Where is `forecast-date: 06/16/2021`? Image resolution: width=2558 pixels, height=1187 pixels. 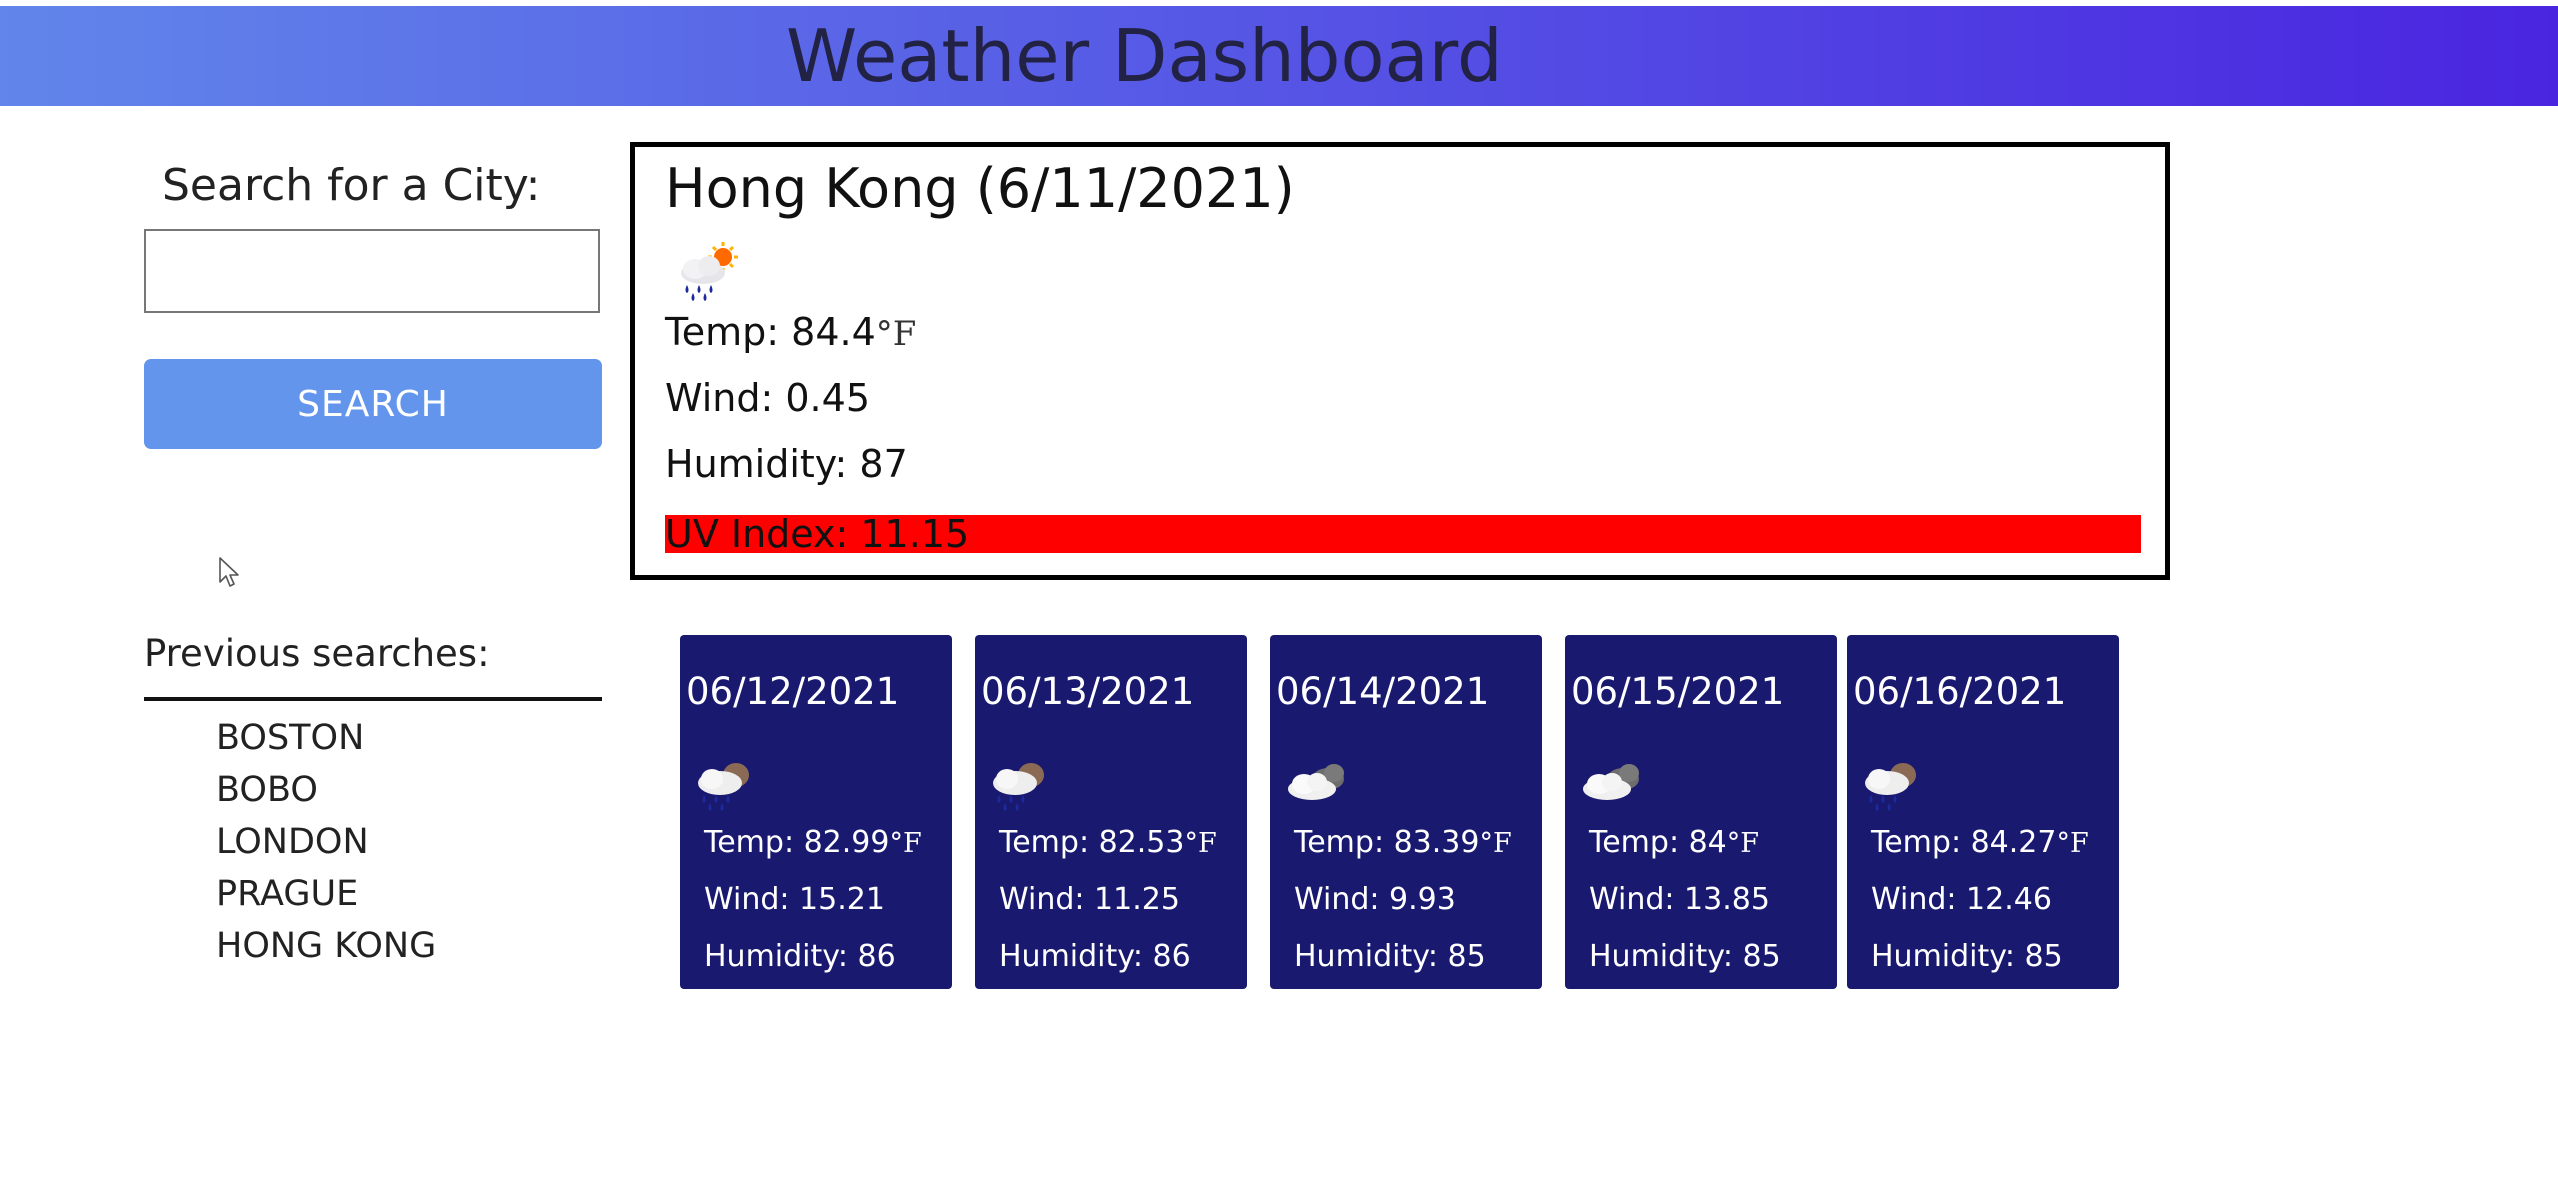
forecast-date: 06/16/2021 is located at coordinates (1960, 691).